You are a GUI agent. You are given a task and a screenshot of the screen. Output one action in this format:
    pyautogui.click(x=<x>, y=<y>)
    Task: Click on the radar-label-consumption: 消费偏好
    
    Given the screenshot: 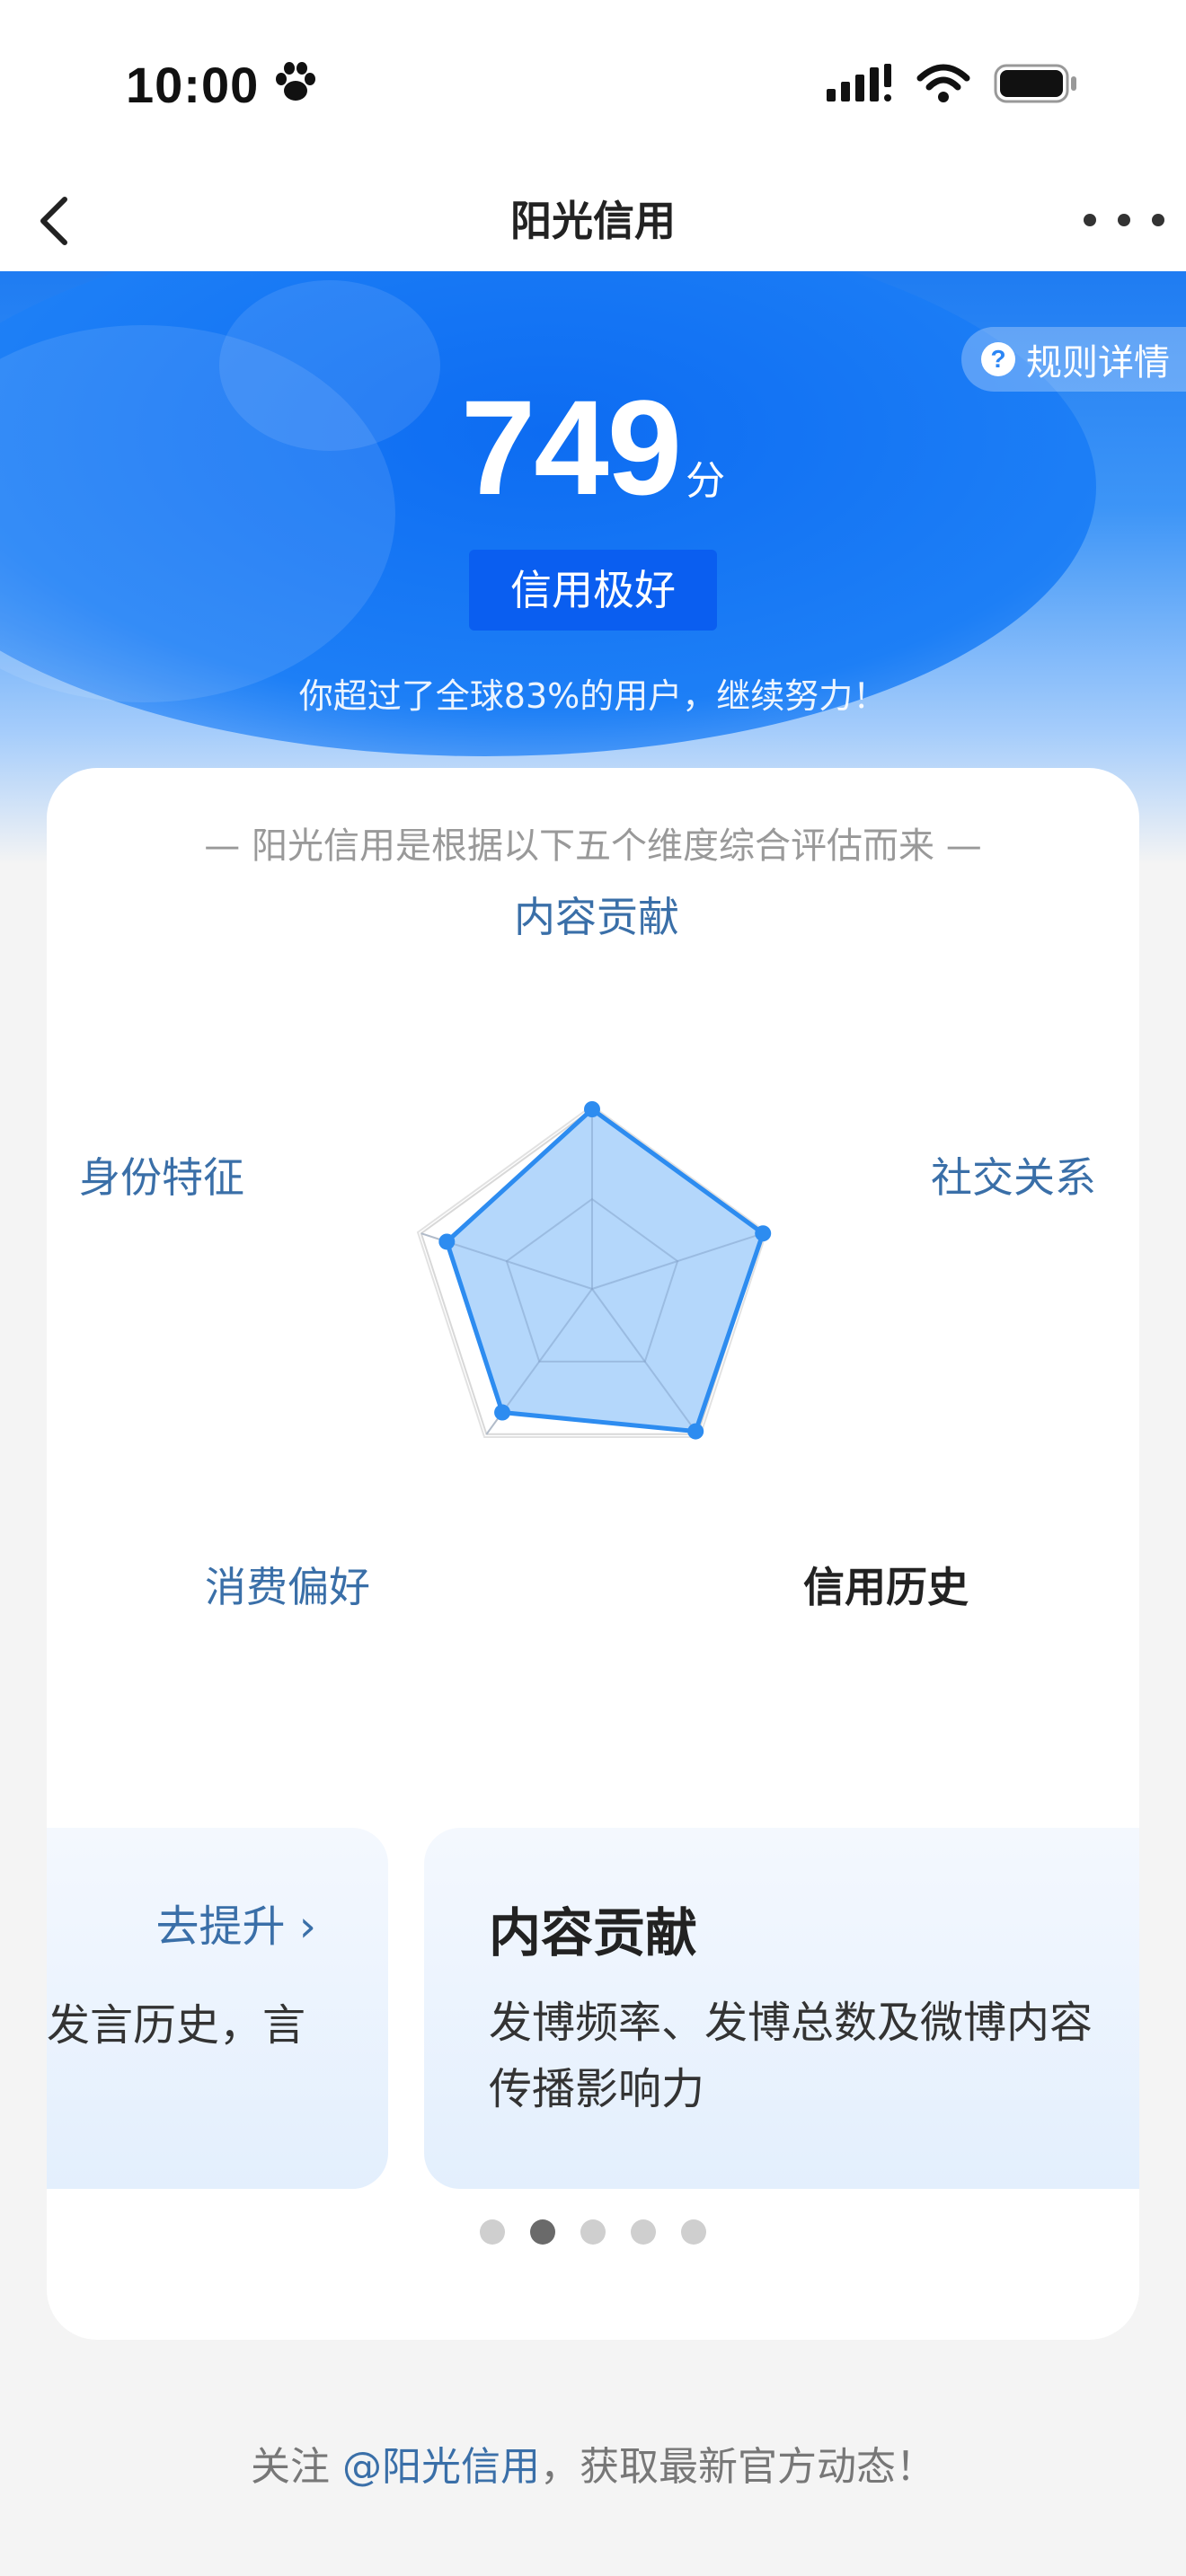 What is the action you would take?
    pyautogui.click(x=287, y=1584)
    